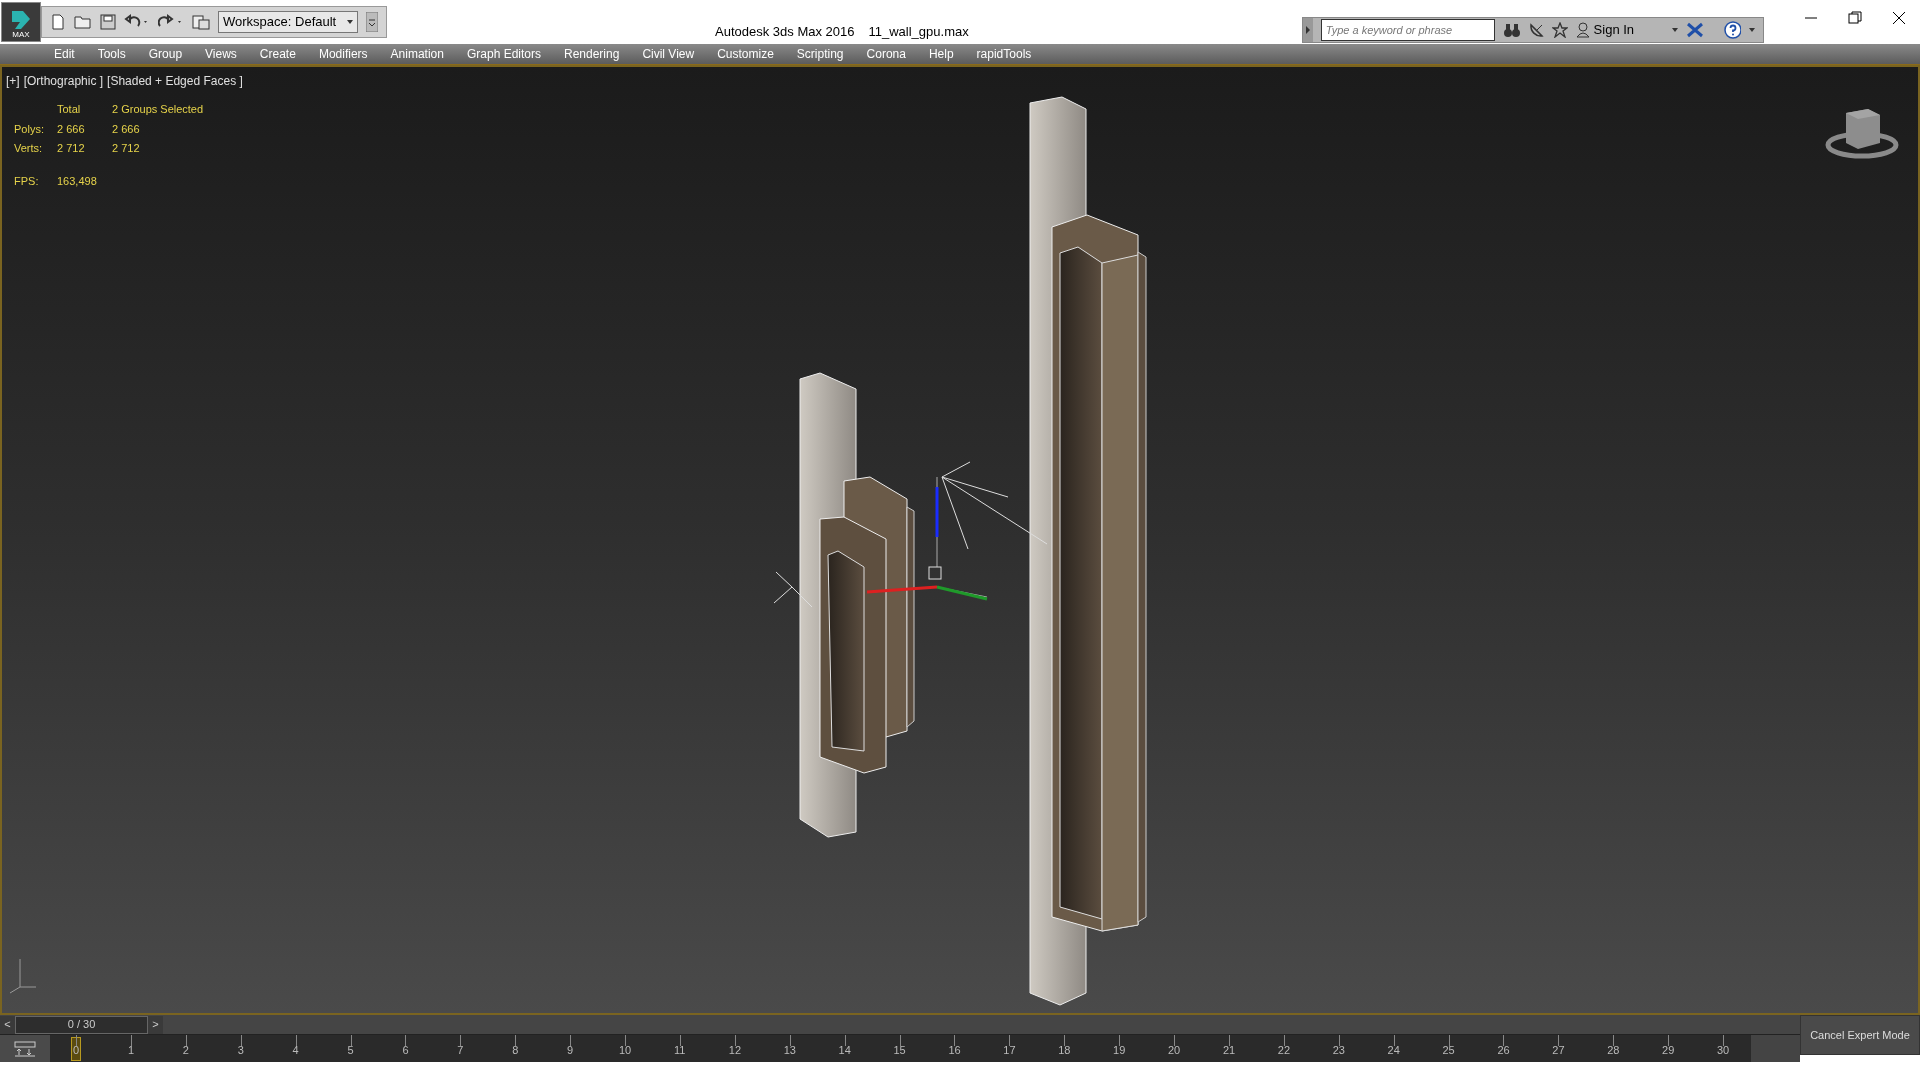  I want to click on next-frame-button: >, so click(155, 1024).